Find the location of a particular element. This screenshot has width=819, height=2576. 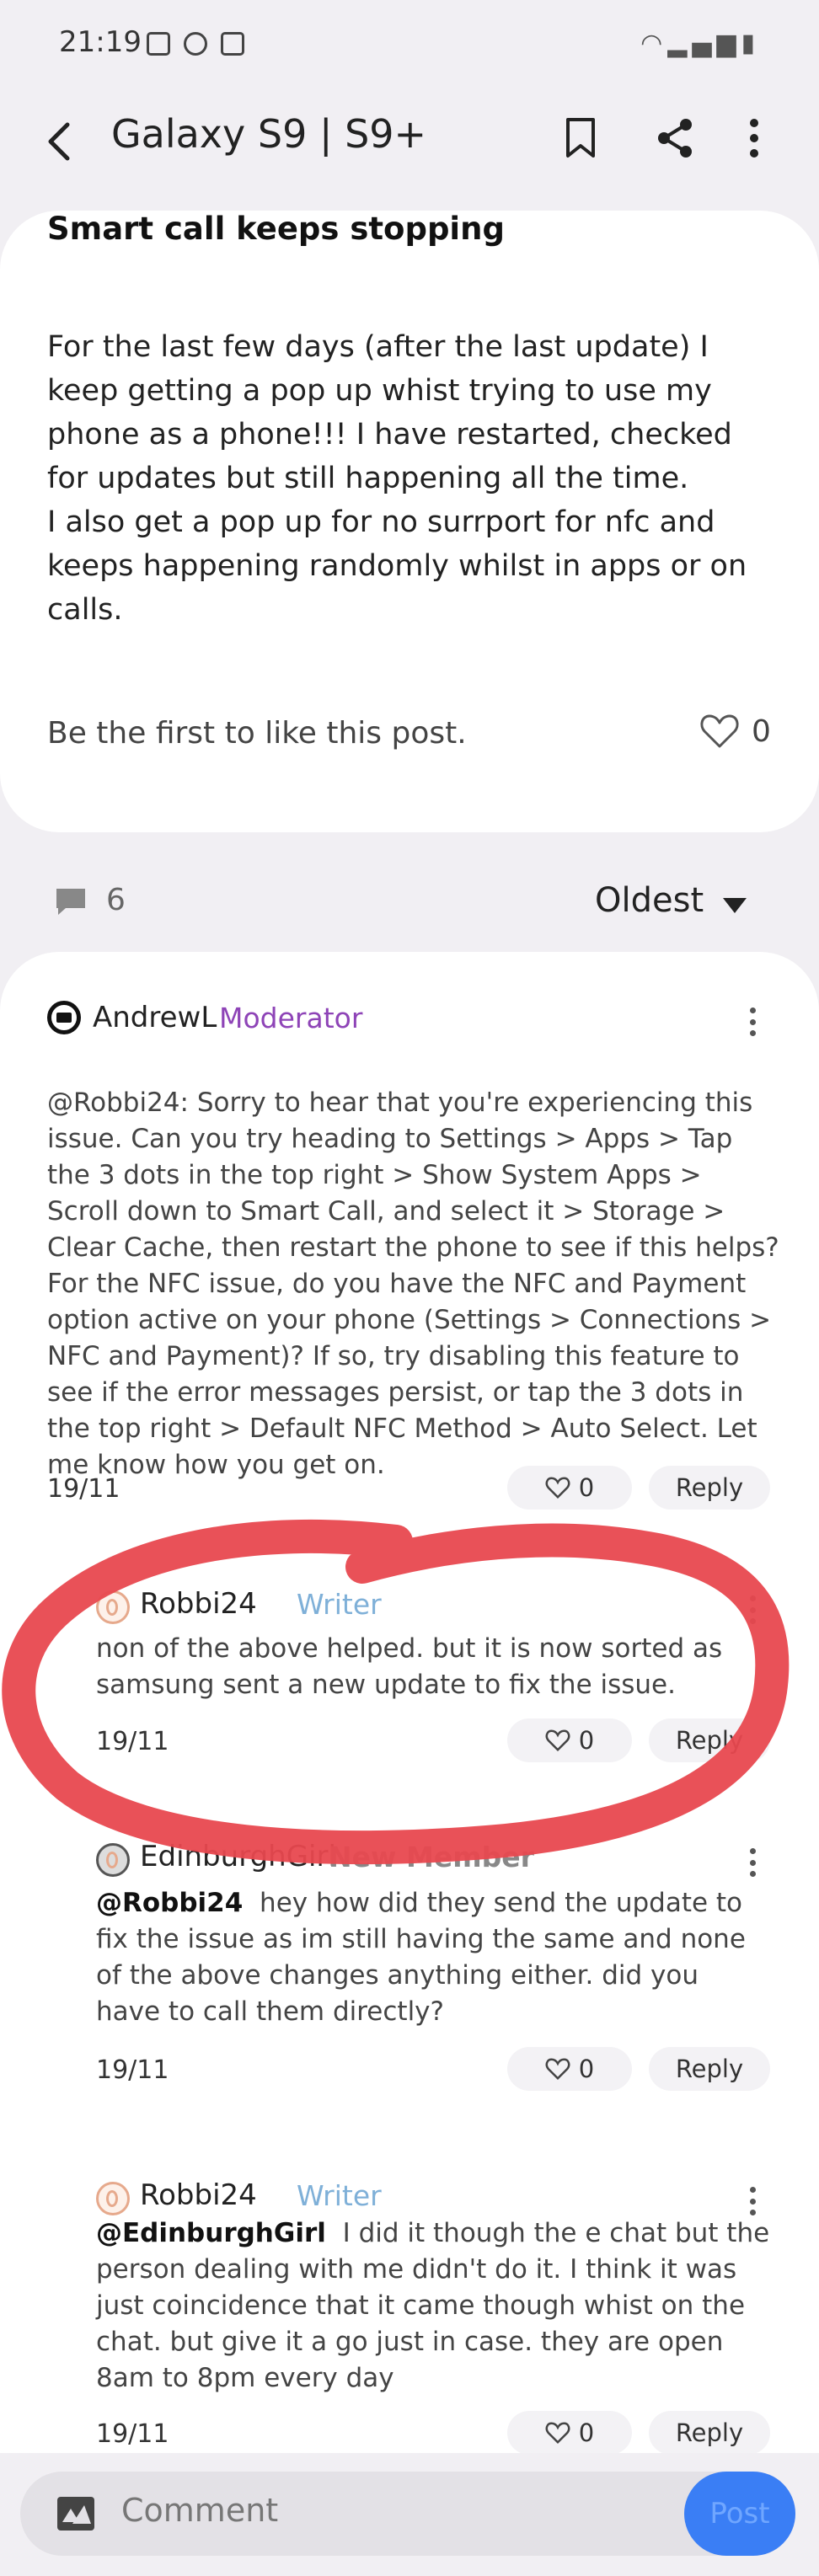

status-right-icons: ◠▂▄▆▮ is located at coordinates (700, 43).